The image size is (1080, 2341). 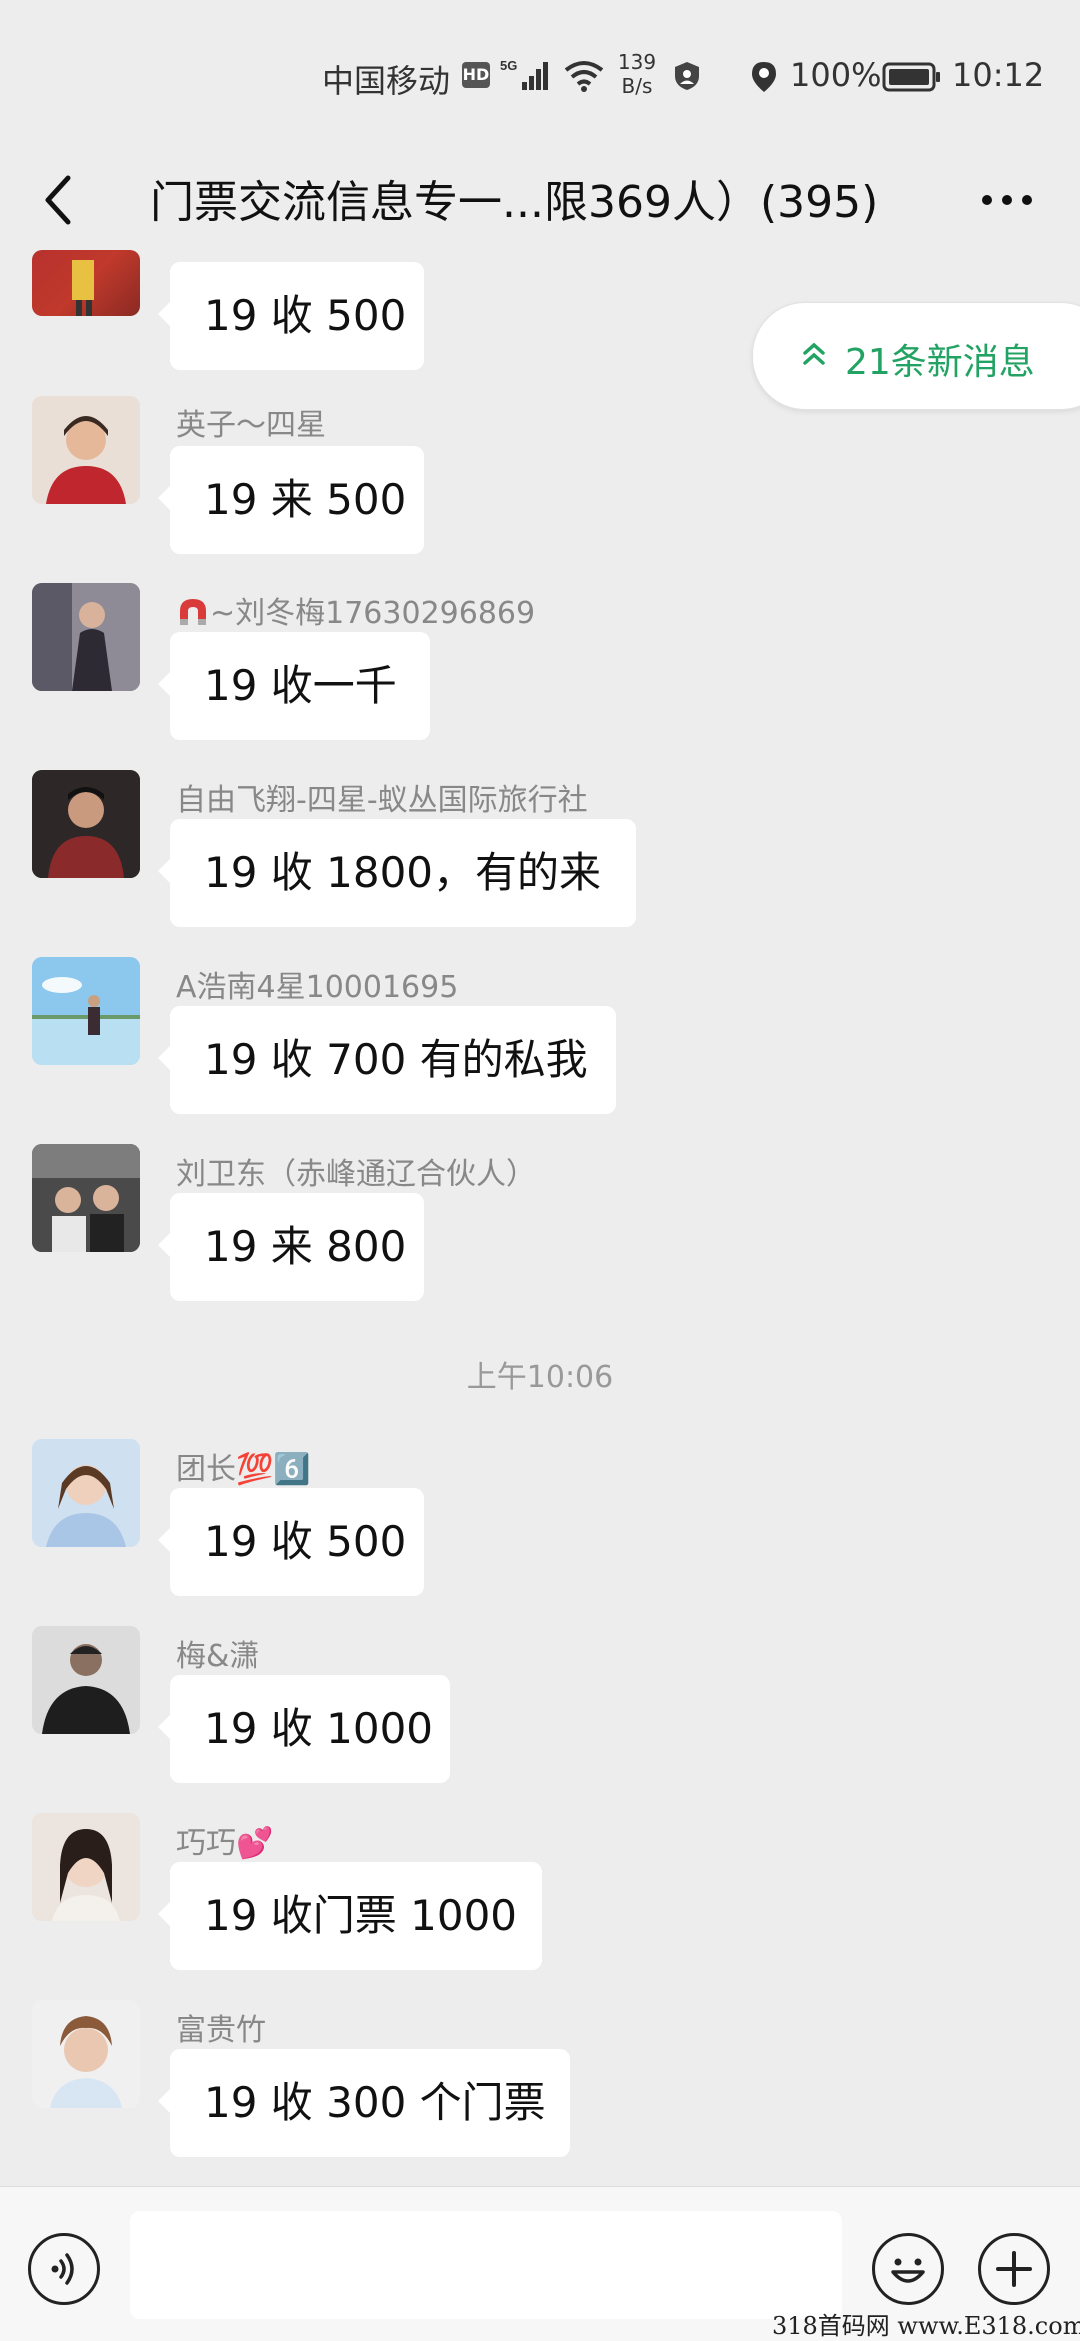 What do you see at coordinates (814, 357) in the screenshot?
I see `double-chevron-up-icon` at bounding box center [814, 357].